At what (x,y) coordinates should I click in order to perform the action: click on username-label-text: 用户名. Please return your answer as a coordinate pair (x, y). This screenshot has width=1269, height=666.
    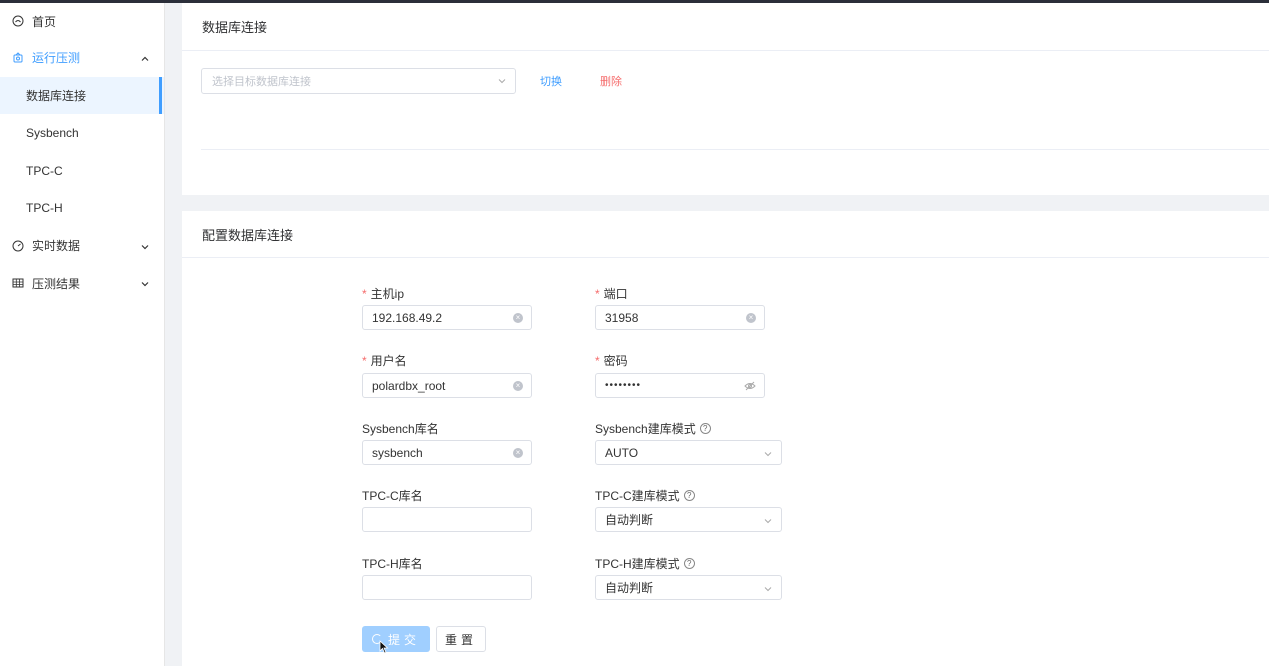
    Looking at the image, I should click on (388, 361).